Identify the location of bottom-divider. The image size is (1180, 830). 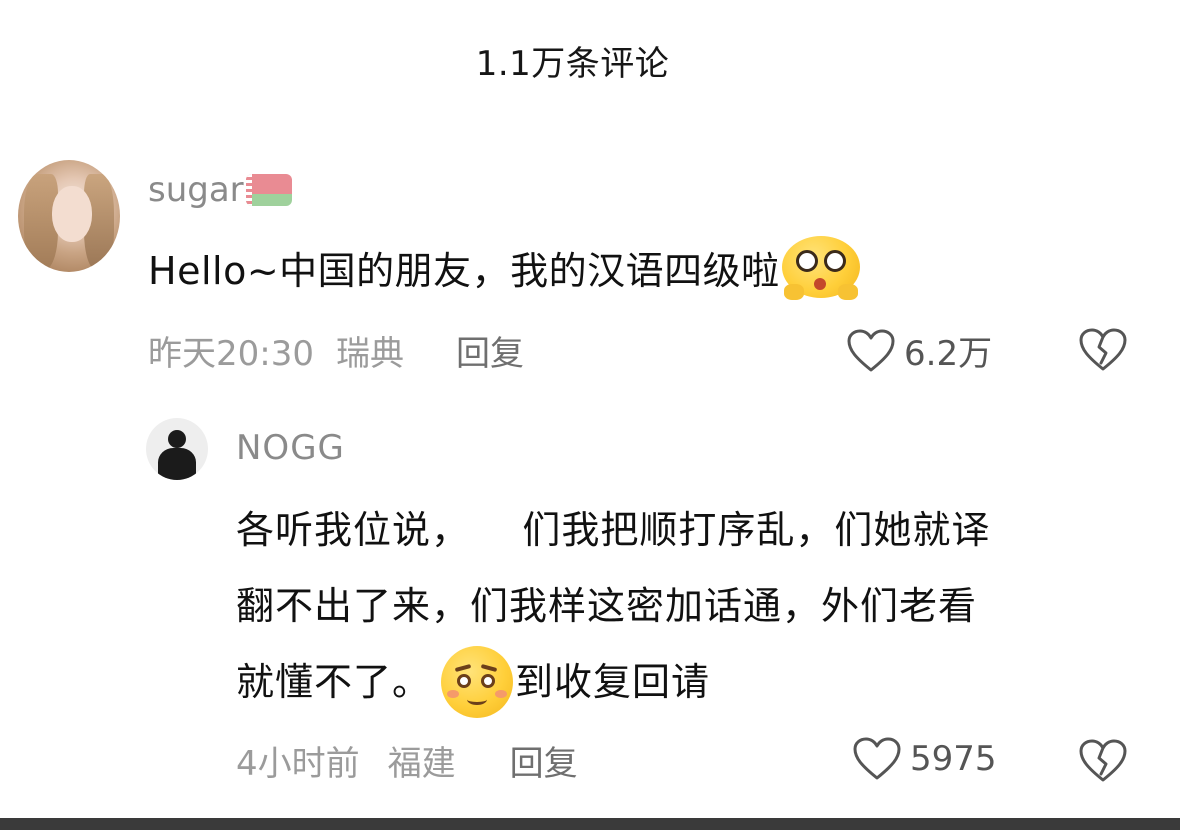
(590, 824).